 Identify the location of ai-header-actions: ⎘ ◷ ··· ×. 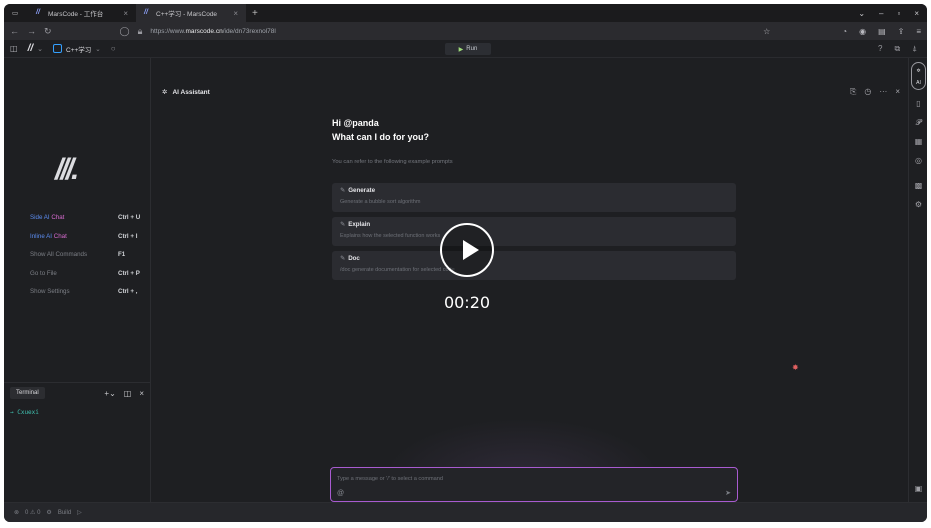
(875, 92).